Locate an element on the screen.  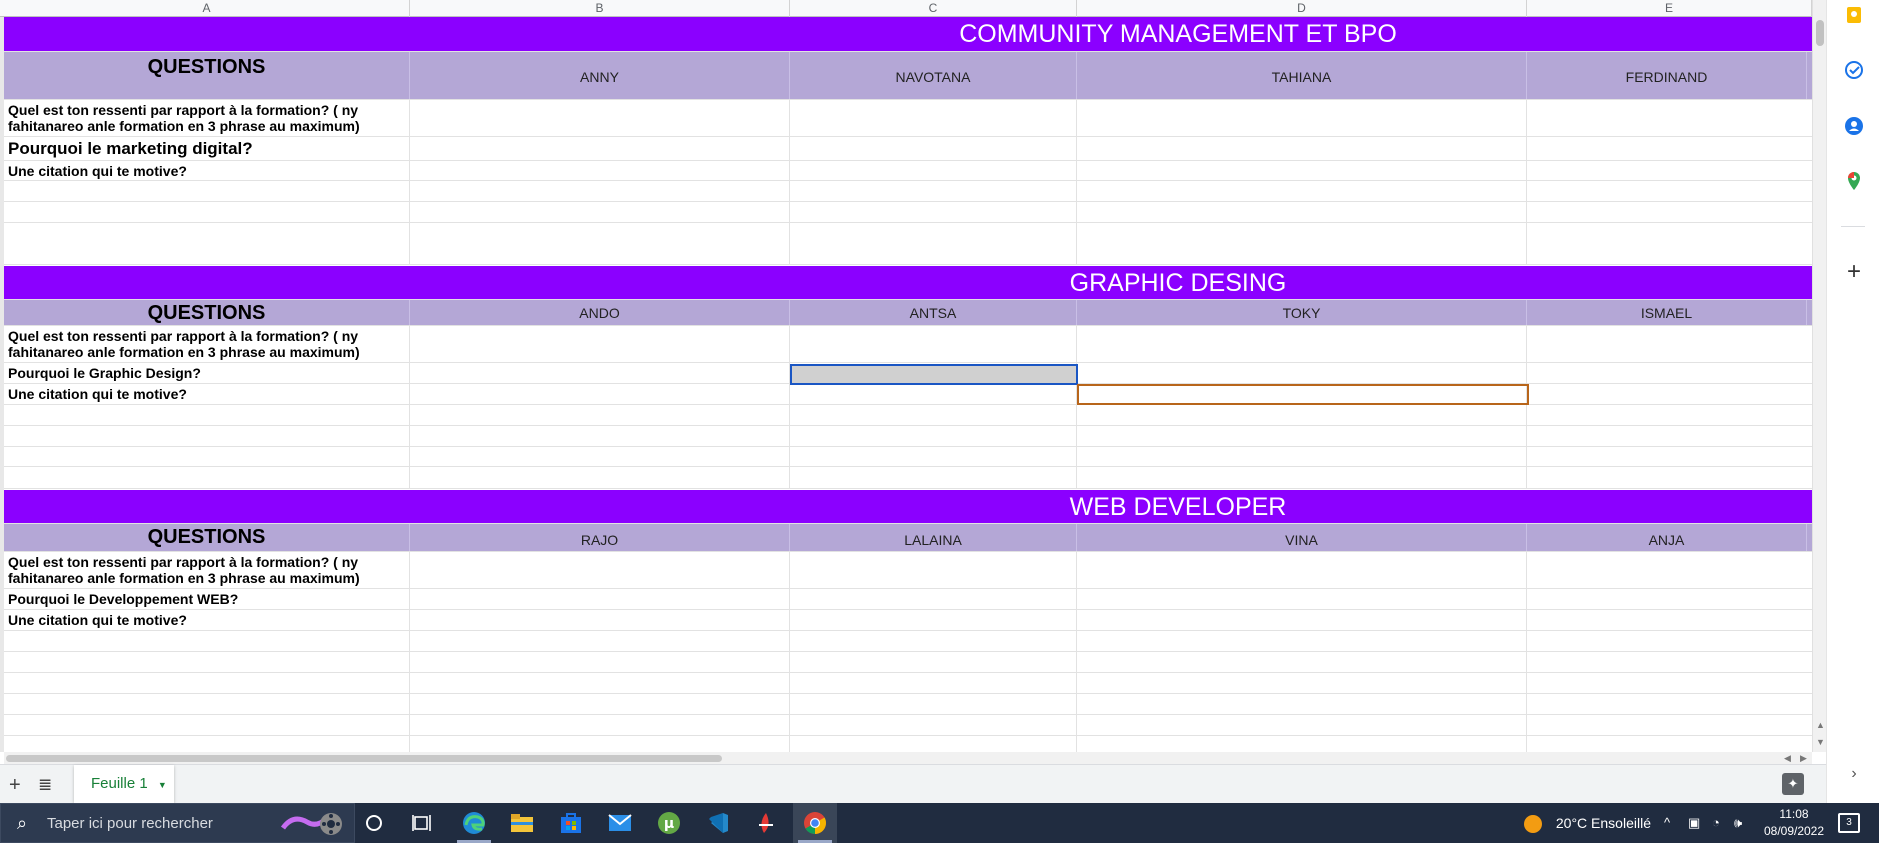
header-row: QUESTIONS ANDO ANTSA TOKY ISMAEL is located at coordinates (908, 313).